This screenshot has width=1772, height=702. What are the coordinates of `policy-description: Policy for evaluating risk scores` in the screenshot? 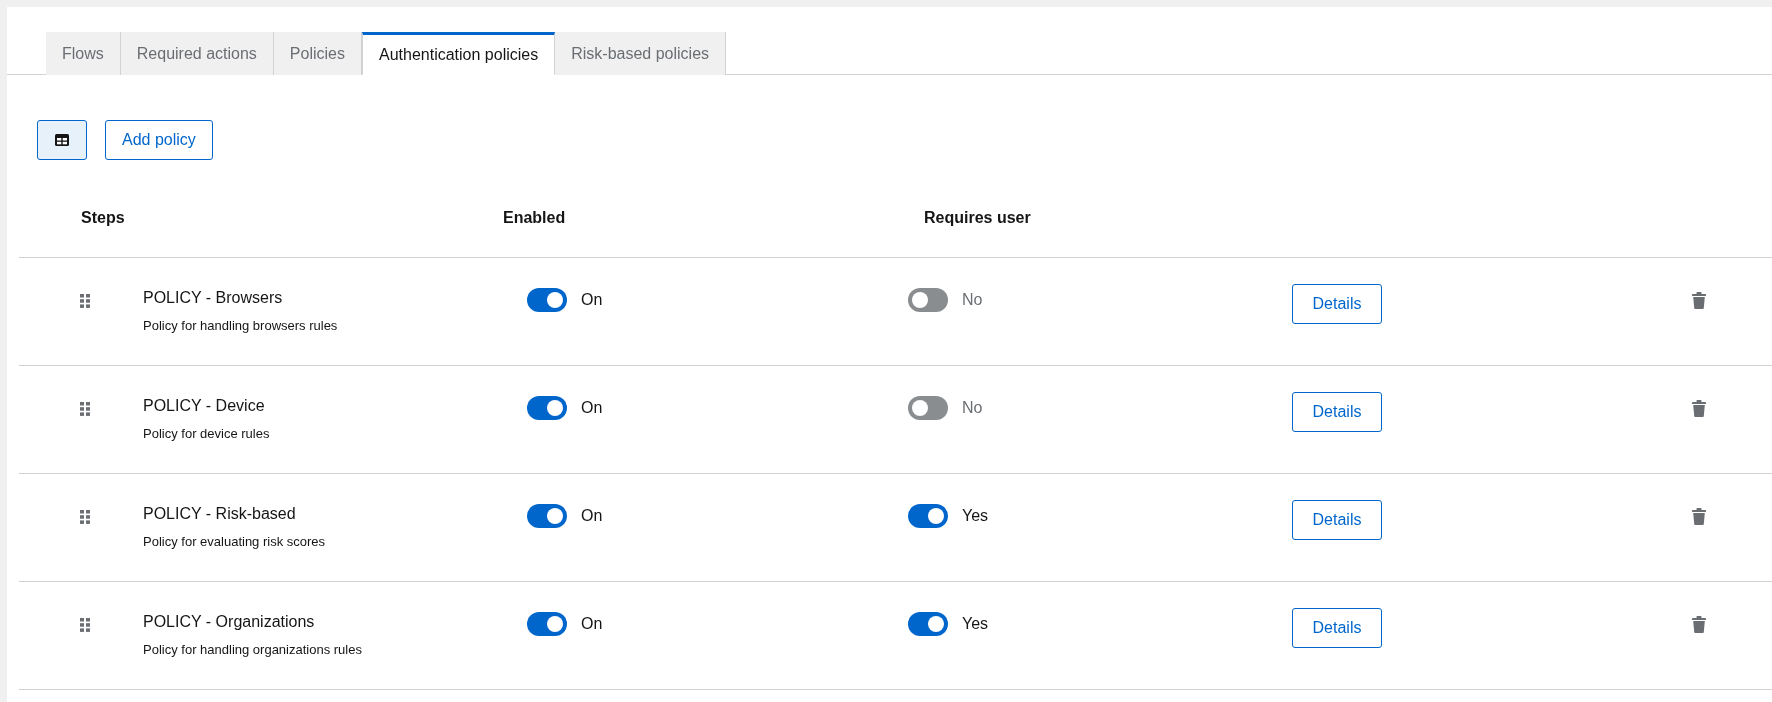 It's located at (235, 542).